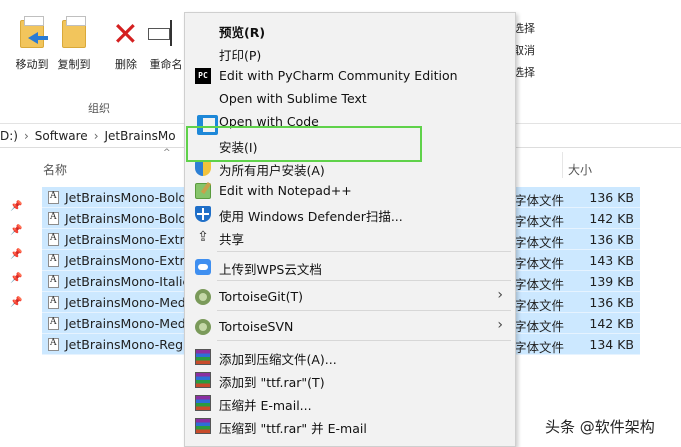 The height and width of the screenshot is (447, 681). I want to click on pycharm-icon: PC, so click(203, 76).